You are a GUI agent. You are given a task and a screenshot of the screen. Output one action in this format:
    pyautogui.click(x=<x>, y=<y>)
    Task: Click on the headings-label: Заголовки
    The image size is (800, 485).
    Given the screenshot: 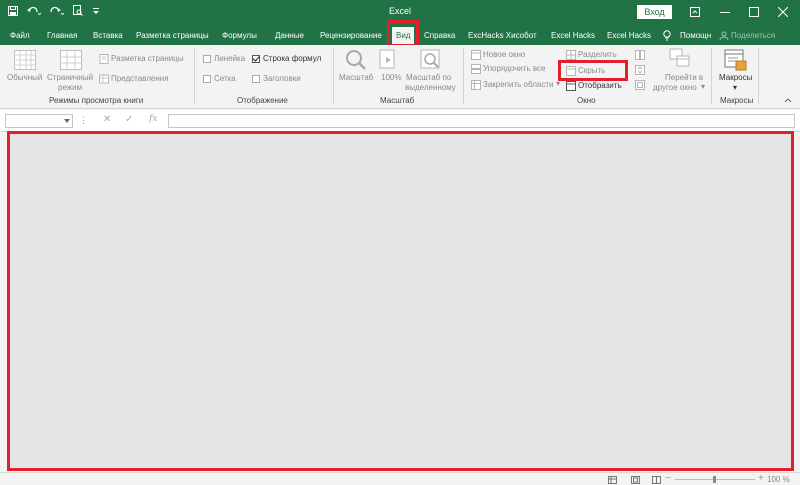 What is the action you would take?
    pyautogui.click(x=282, y=78)
    